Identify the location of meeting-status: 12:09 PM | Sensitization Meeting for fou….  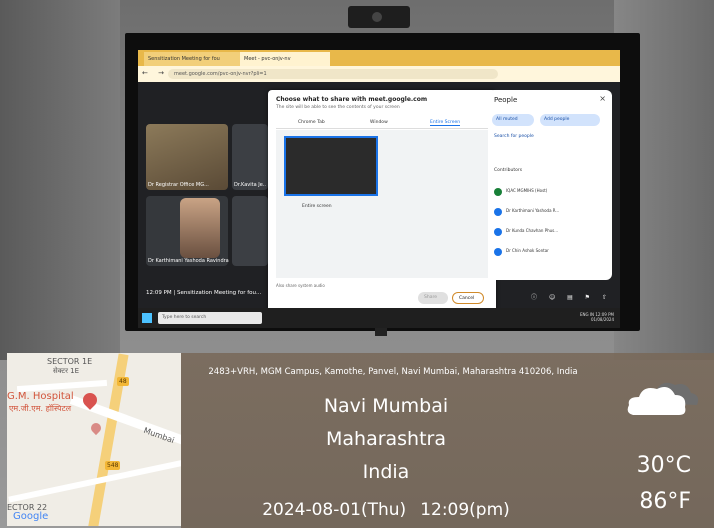
(204, 293).